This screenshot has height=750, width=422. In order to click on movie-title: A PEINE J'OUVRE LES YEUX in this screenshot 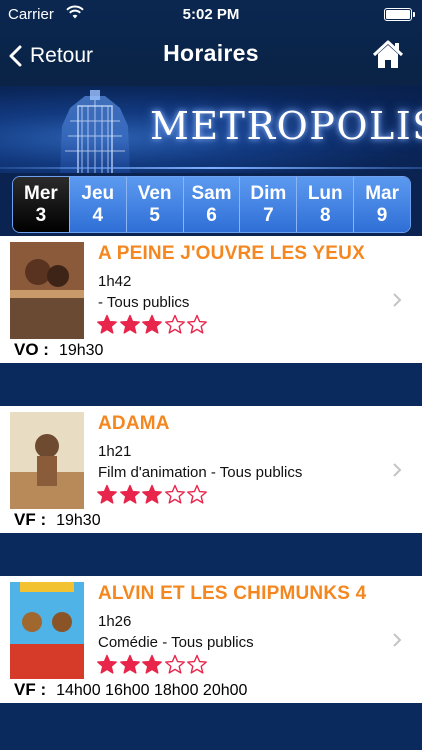, I will do `click(231, 253)`.